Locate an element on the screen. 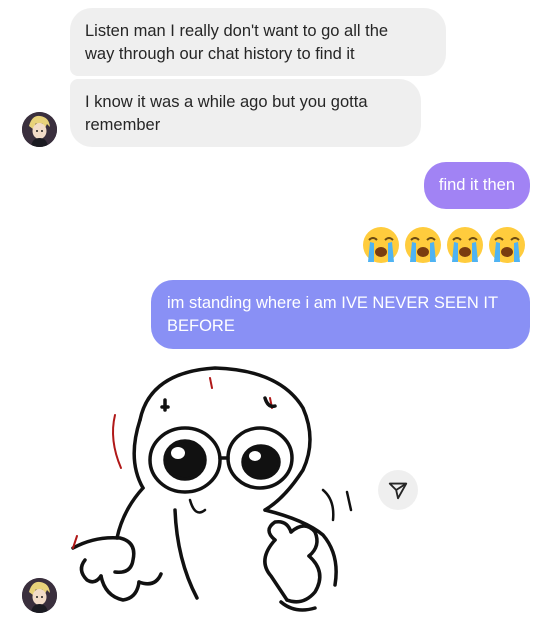  emoji-message is located at coordinates (444, 245).